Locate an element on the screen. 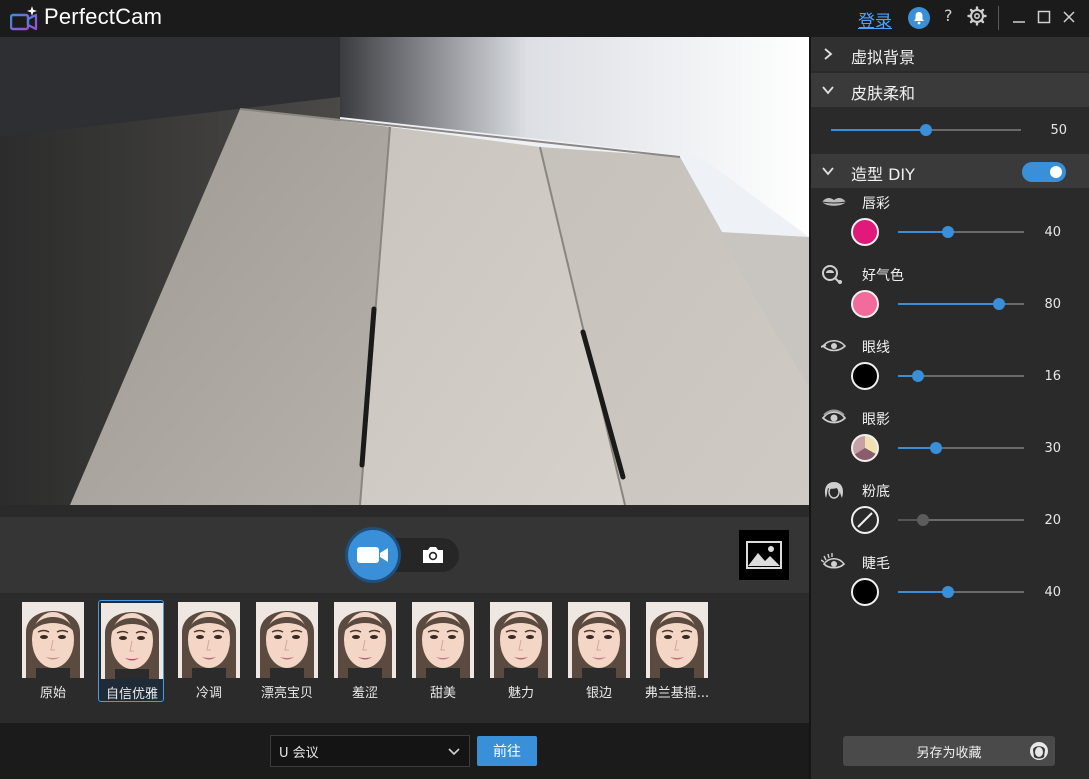 The width and height of the screenshot is (1089, 779). video-mode-button is located at coordinates (373, 555).